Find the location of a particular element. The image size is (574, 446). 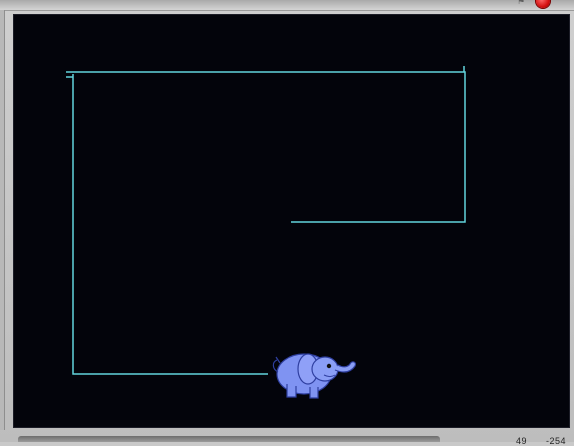

elephant-sprite is located at coordinates (314, 373).